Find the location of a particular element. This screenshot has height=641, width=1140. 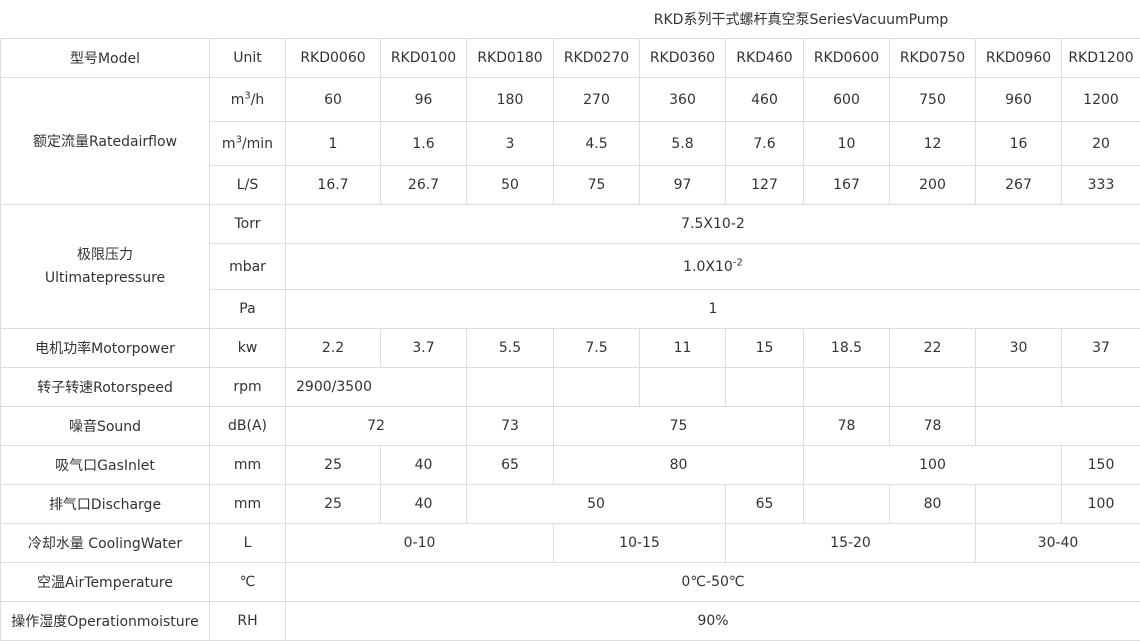

value-cell: 7.5X10-2 is located at coordinates (713, 224).